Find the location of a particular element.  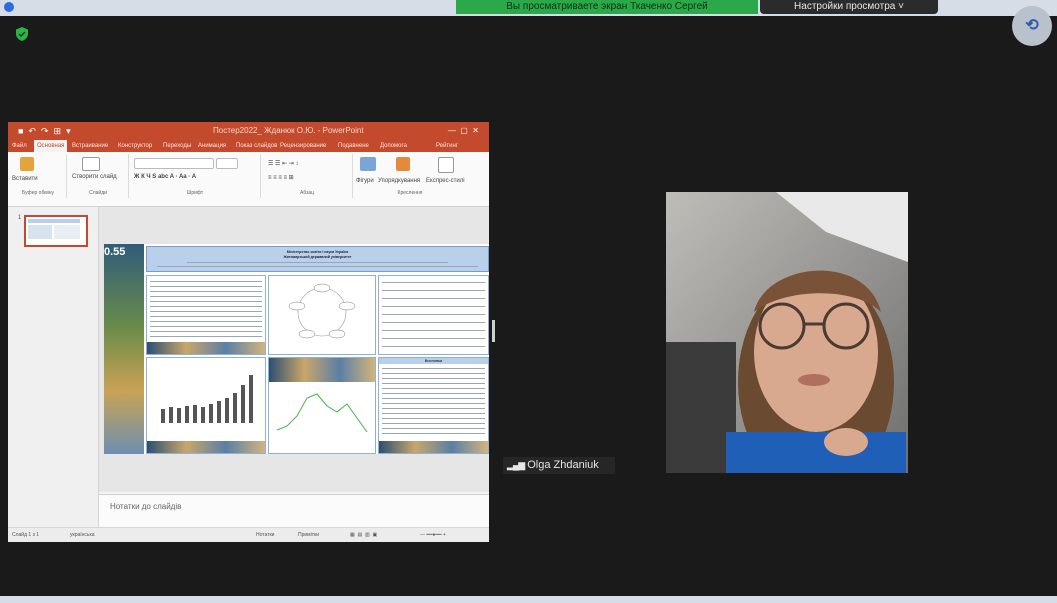

paragraph-group: ☰ ☰ ⇤ ⇥ ↕ ≡ ≡ ≡ ≡ ⊞ Абзац is located at coordinates (307, 176).